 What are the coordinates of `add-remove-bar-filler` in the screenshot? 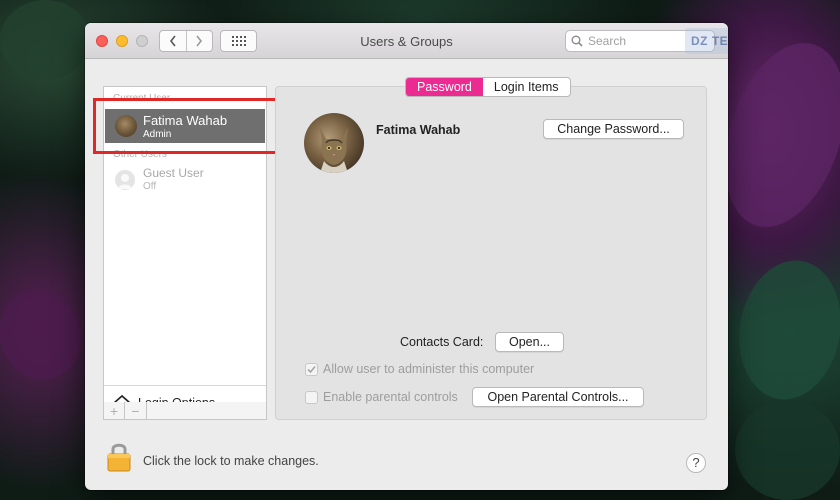 It's located at (207, 411).